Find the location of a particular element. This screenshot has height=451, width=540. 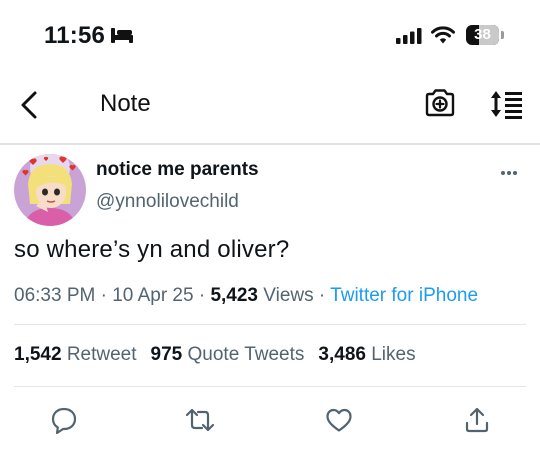

retweets-stat: 1,542 Retweet is located at coordinates (75, 354).